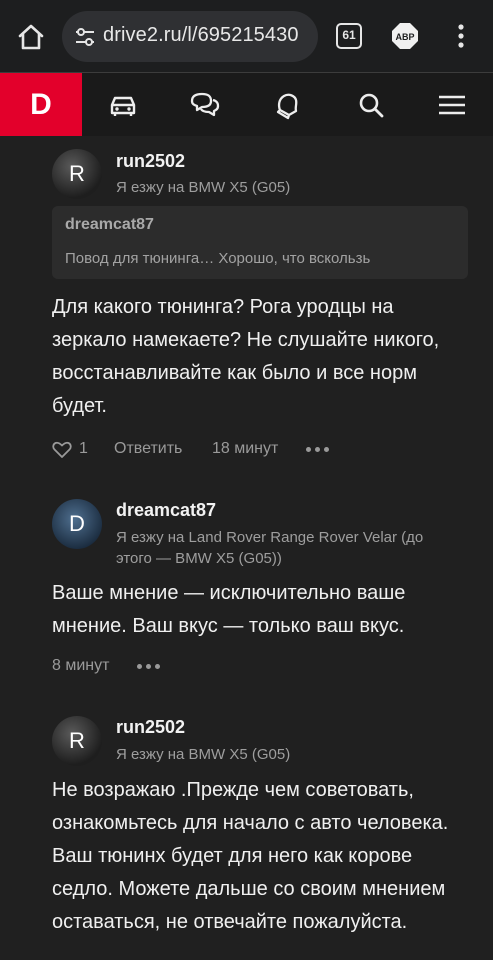  I want to click on comment-time: 8 минут, so click(81, 665).